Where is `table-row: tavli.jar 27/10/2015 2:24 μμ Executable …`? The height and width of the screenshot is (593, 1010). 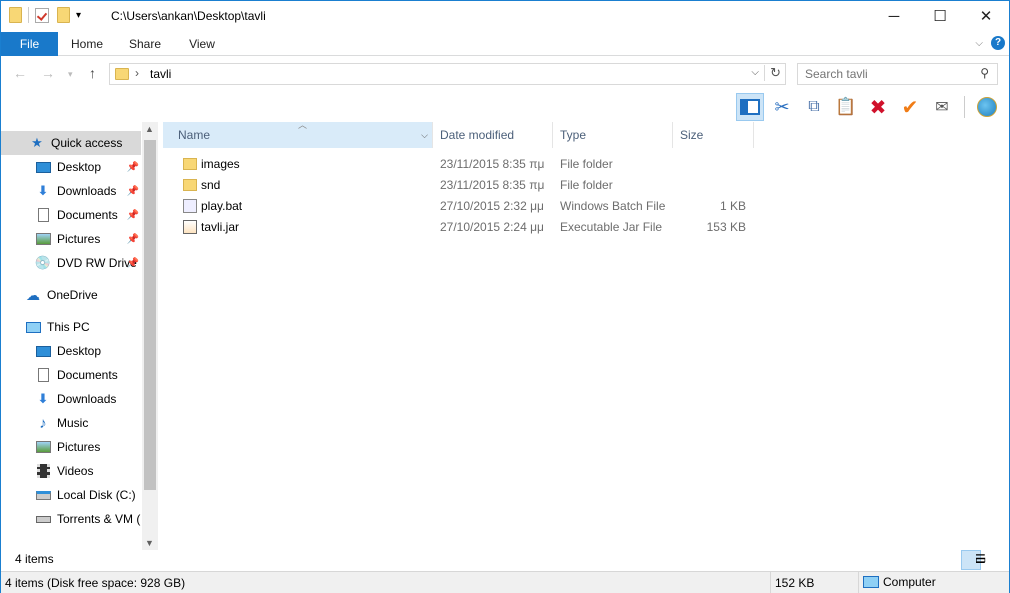
table-row: tavli.jar 27/10/2015 2:24 μμ Executable … is located at coordinates (463, 227).